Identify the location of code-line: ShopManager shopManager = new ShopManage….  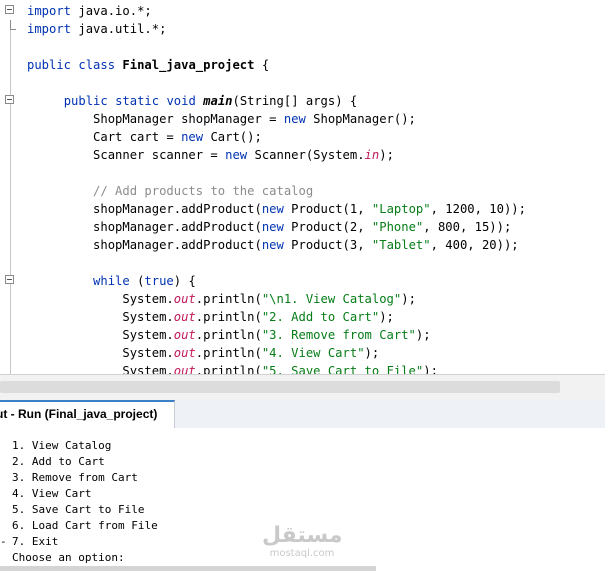
(221, 119).